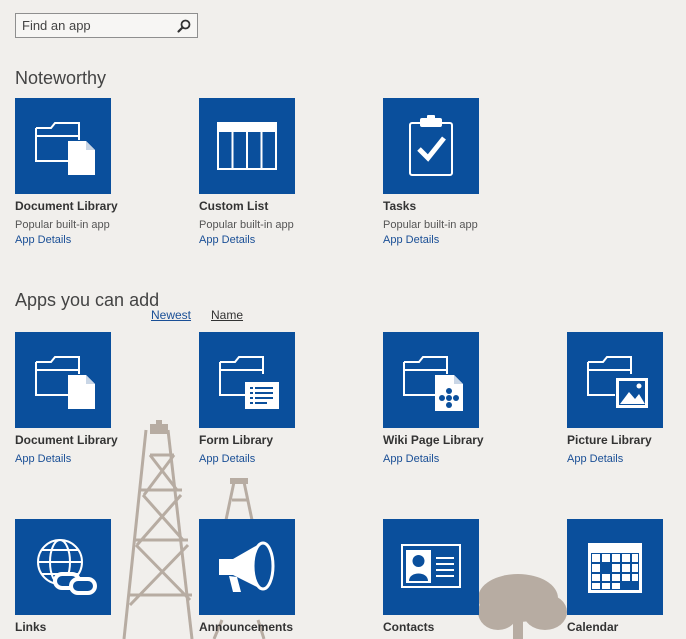  I want to click on app-name: Calendar, so click(626, 627).